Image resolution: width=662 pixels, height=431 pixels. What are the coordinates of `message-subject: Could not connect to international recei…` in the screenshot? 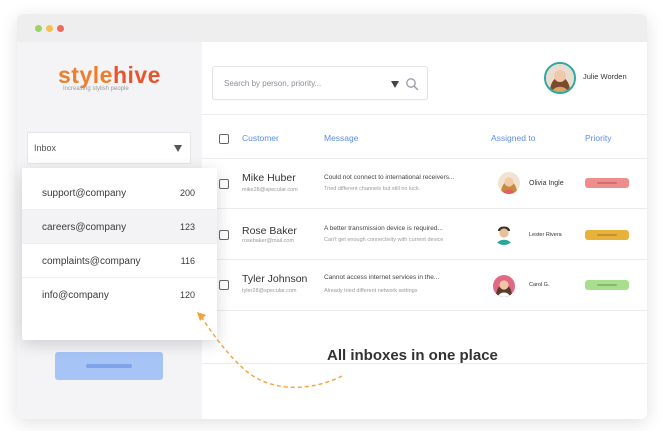 It's located at (389, 177).